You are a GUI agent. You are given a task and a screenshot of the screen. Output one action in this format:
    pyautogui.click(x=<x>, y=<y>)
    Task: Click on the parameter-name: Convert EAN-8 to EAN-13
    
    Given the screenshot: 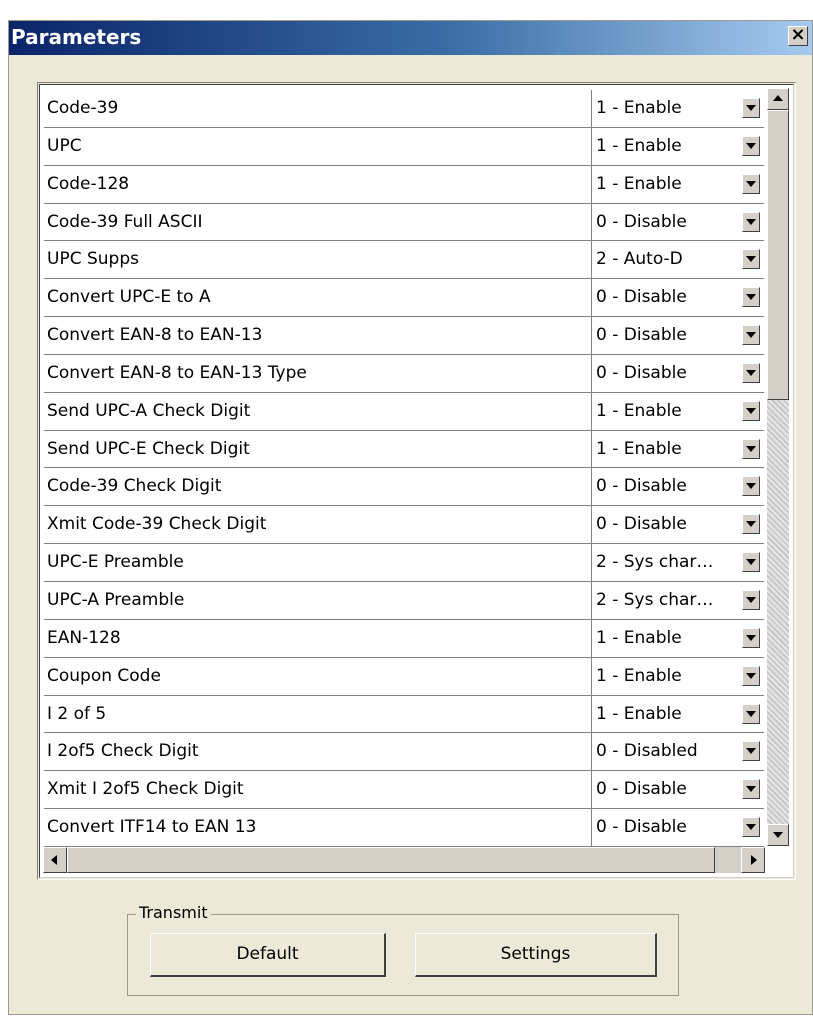 What is the action you would take?
    pyautogui.click(x=318, y=335)
    